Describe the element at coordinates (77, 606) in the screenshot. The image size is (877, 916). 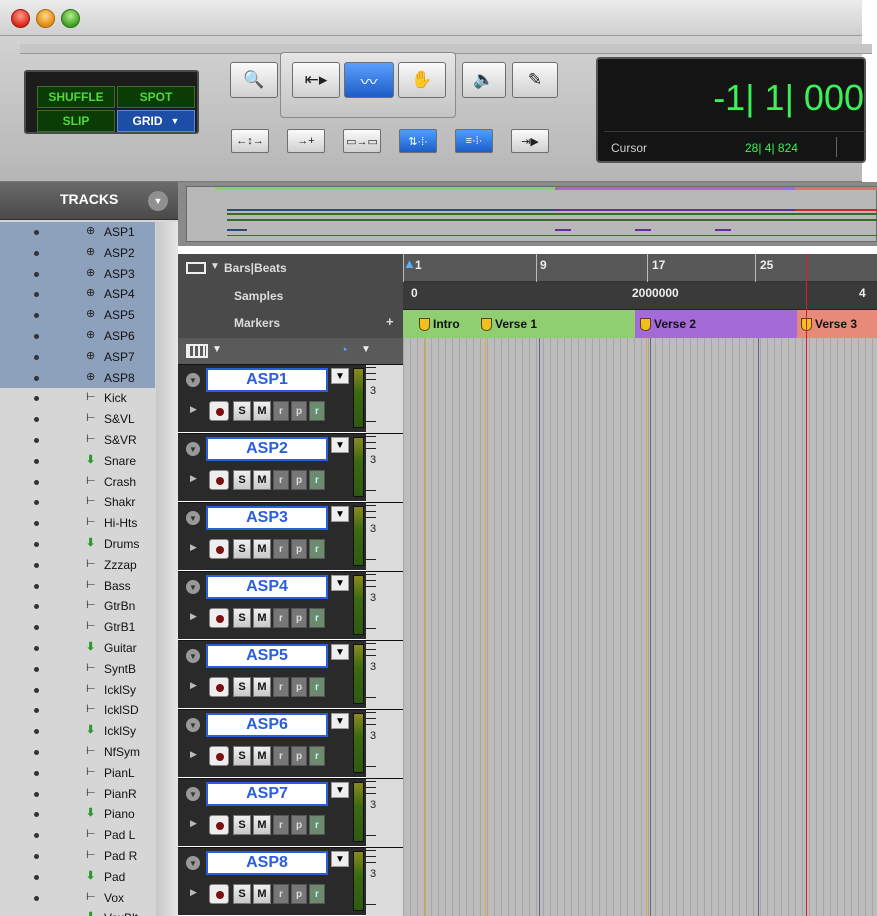
I see `tracks-list-row: ⊢ GtrBn` at that location.